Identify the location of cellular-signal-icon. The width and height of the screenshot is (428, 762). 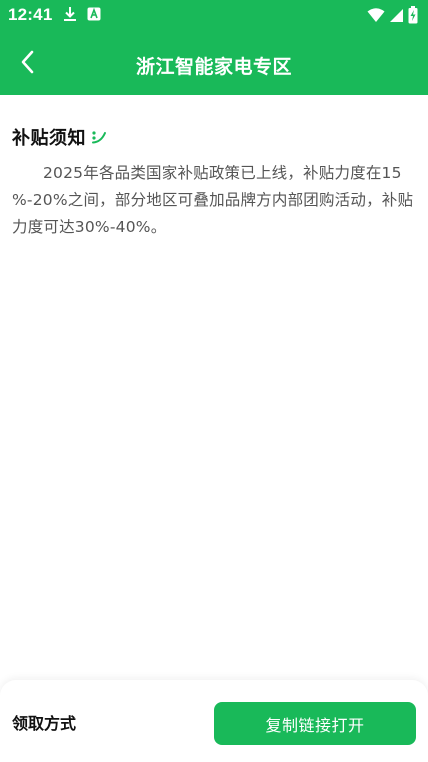
(396, 17).